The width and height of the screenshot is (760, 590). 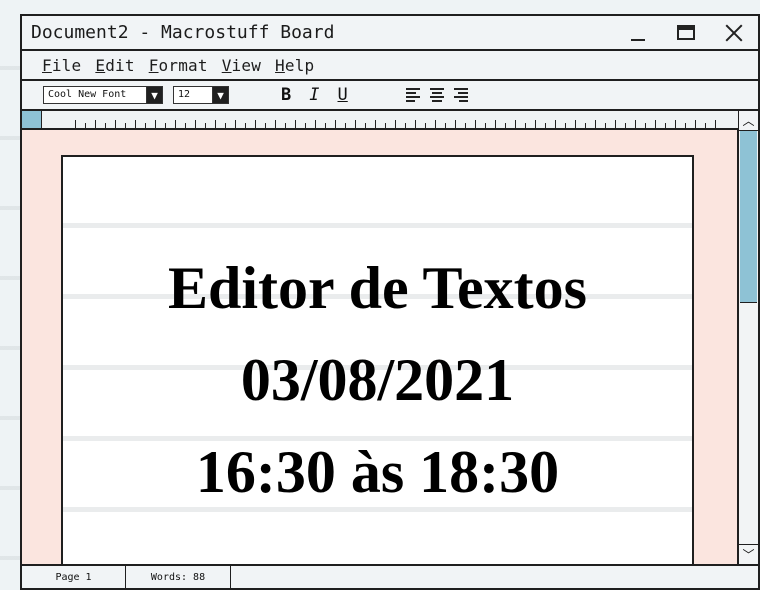 What do you see at coordinates (184, 94) in the screenshot?
I see `font-size-value: 12` at bounding box center [184, 94].